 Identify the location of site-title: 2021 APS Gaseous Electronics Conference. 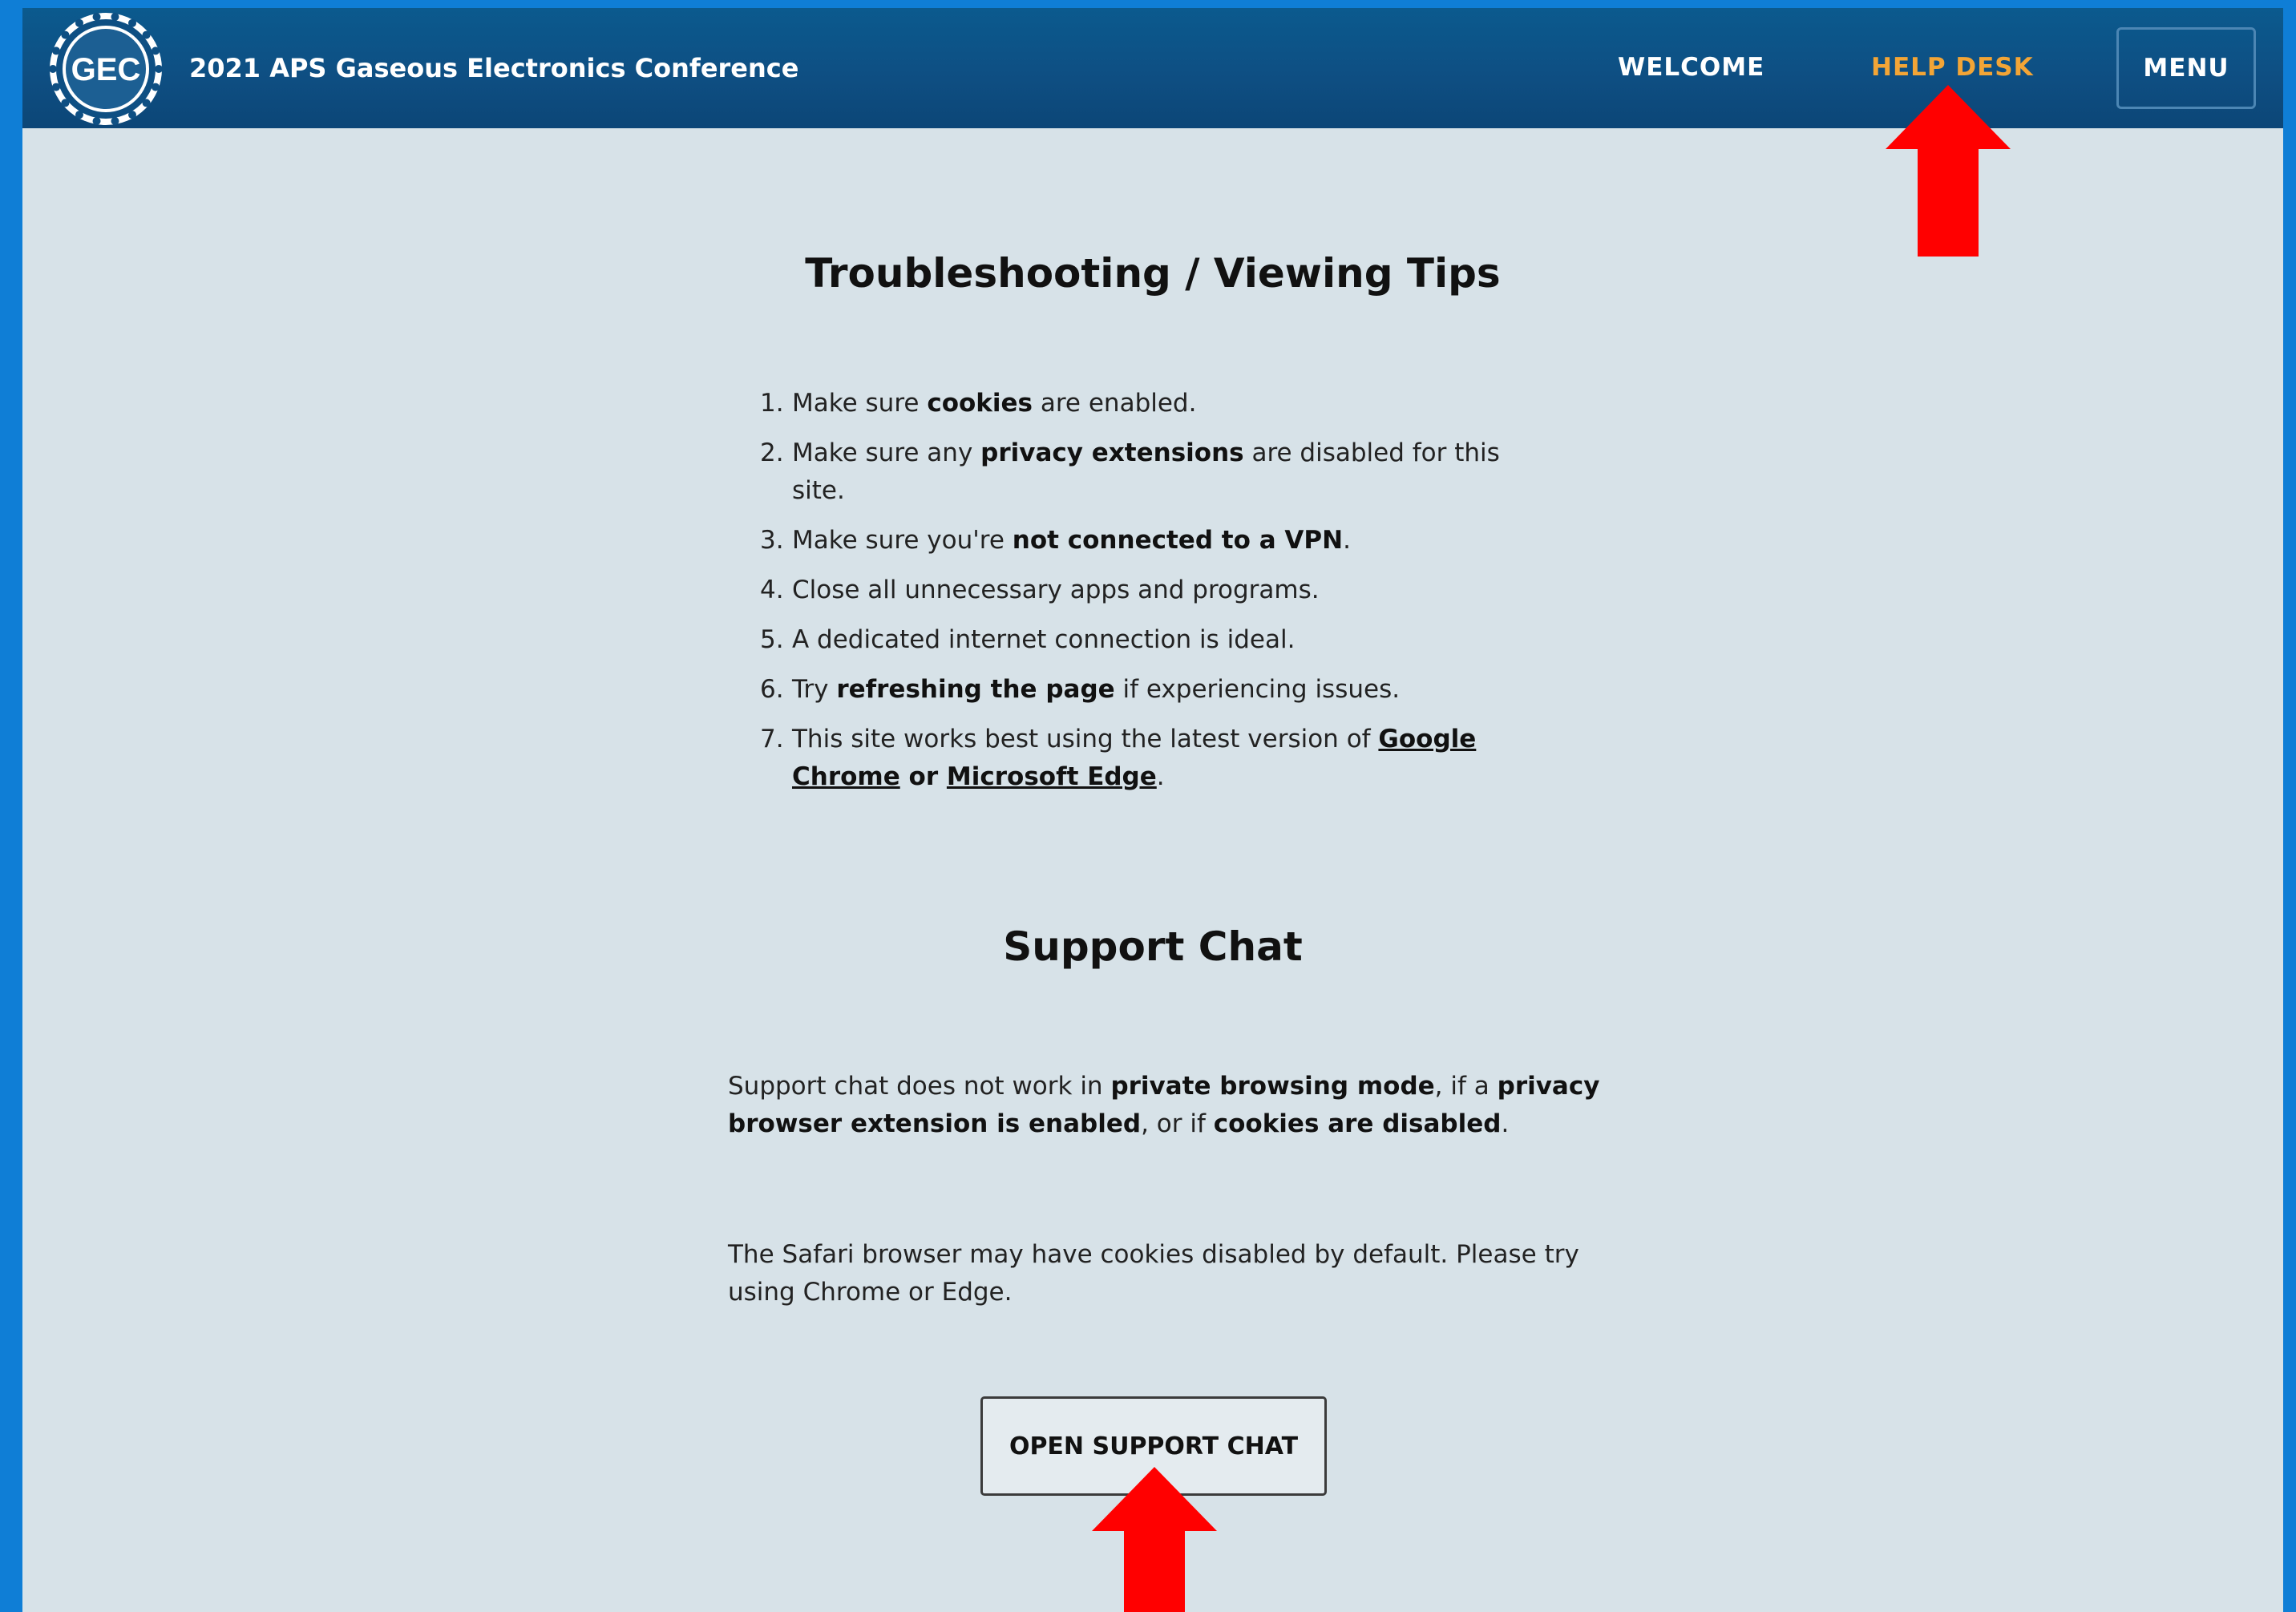
(494, 68).